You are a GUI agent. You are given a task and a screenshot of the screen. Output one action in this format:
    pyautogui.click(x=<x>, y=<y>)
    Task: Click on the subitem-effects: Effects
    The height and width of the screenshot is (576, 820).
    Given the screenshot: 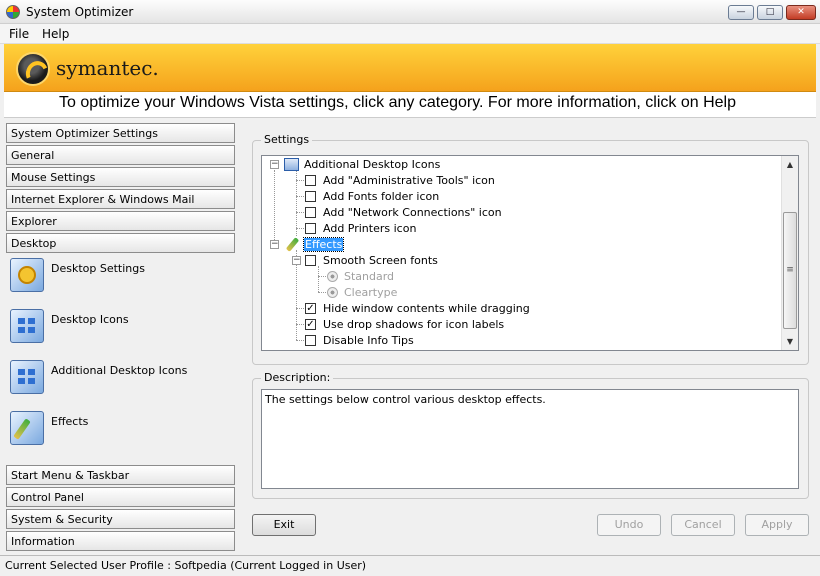 What is the action you would take?
    pyautogui.click(x=120, y=431)
    